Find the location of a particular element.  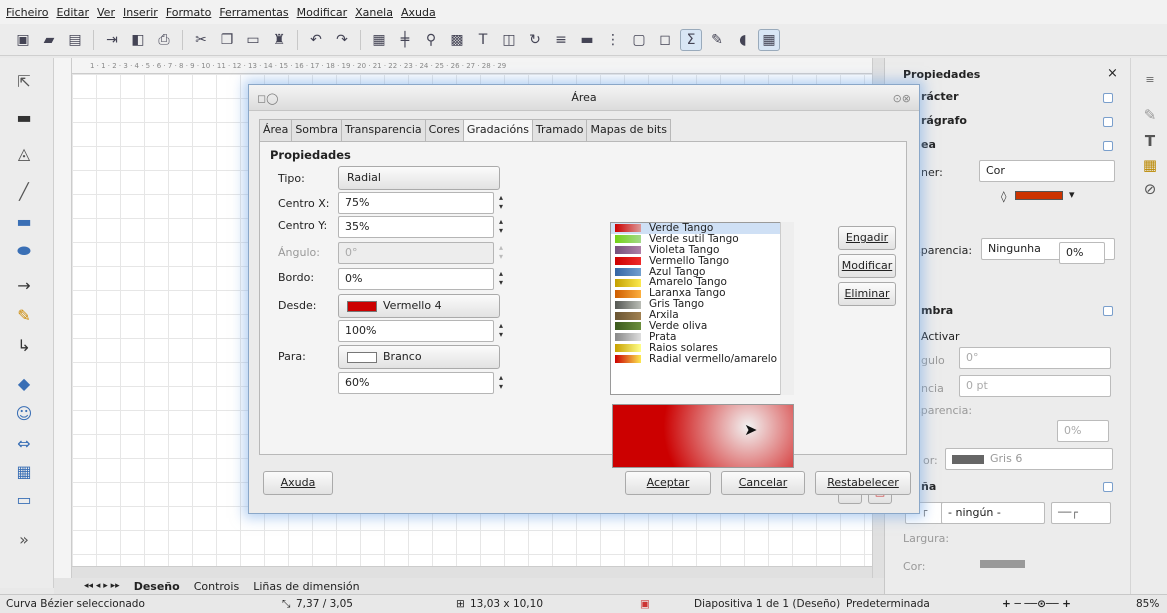

status-zoom: 85% is located at coordinates (1147, 604).